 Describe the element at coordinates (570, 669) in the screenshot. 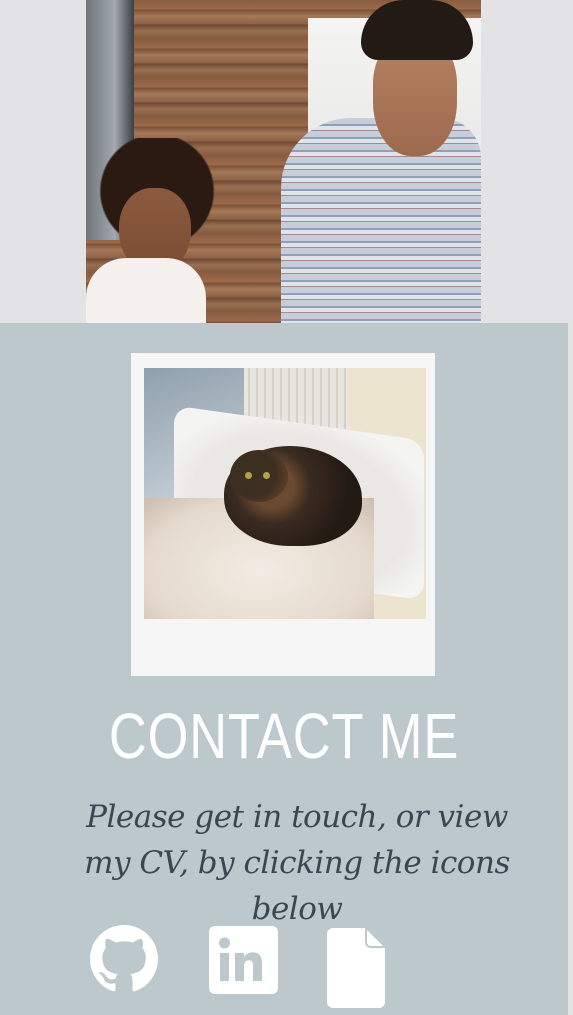

I see `page-edge` at that location.